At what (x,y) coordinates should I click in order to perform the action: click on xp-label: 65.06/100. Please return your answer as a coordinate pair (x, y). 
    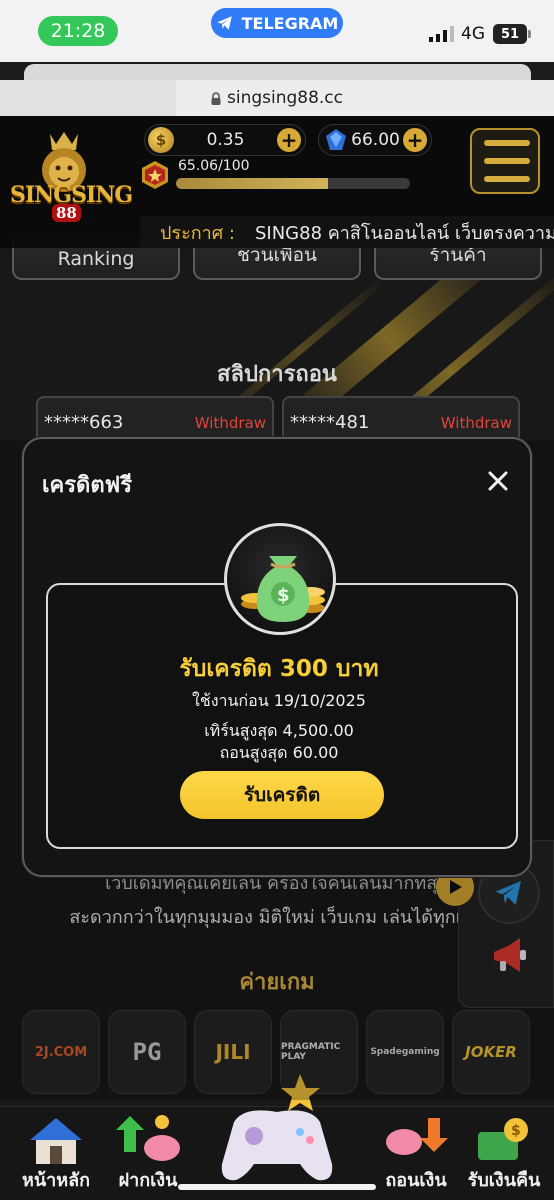
    Looking at the image, I should click on (214, 166).